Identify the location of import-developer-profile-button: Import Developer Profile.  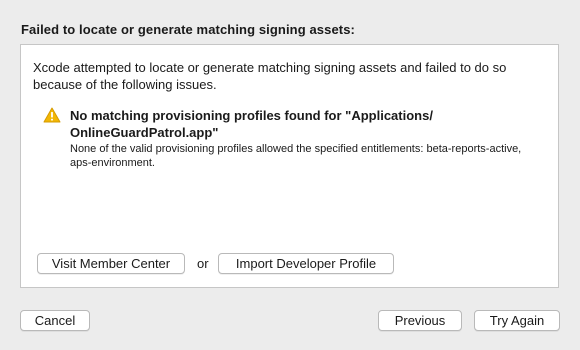
(306, 263).